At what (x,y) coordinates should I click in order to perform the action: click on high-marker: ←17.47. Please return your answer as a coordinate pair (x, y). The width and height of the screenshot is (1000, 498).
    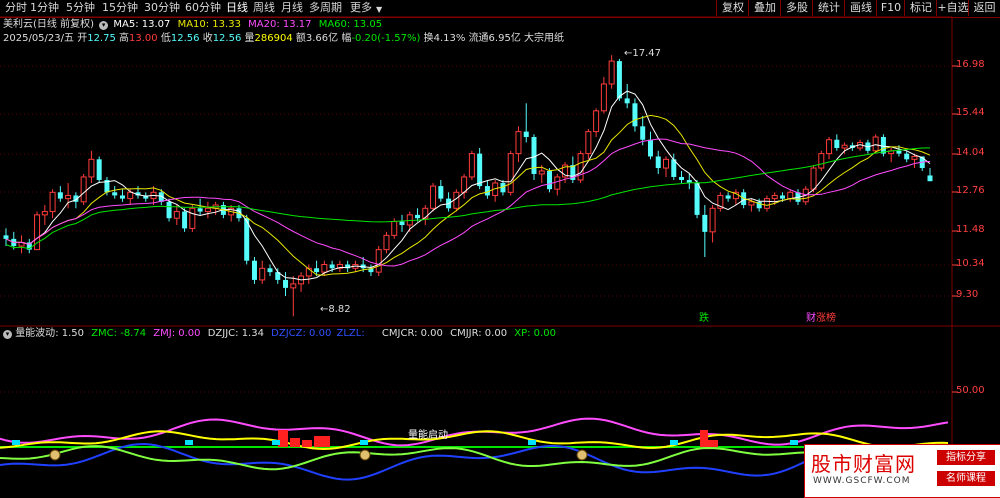
    Looking at the image, I should click on (643, 53).